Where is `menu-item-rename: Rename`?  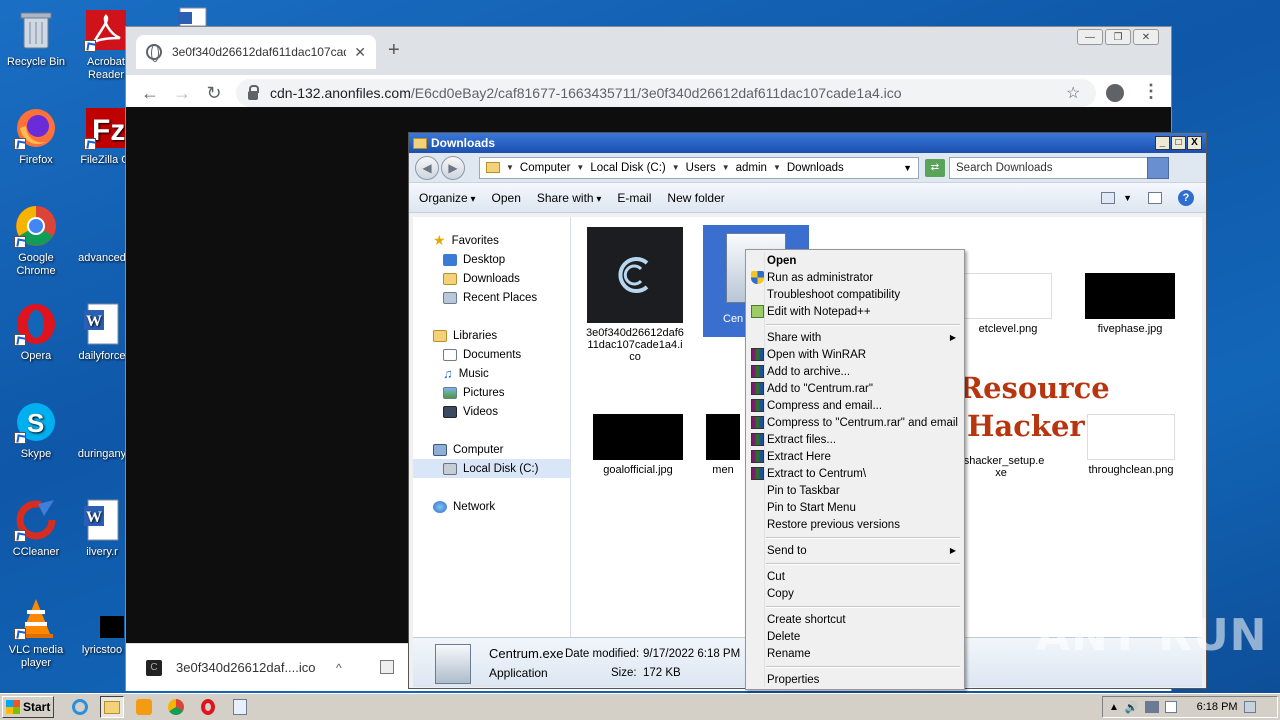
menu-item-rename: Rename is located at coordinates (855, 653).